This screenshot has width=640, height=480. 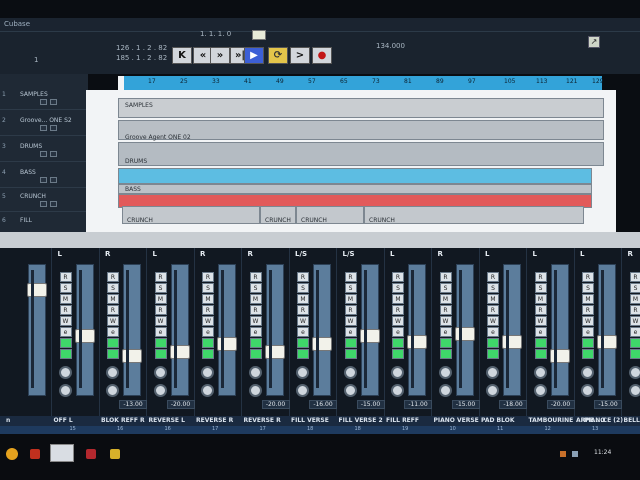 I want to click on tray-icon, so click(x=563, y=454).